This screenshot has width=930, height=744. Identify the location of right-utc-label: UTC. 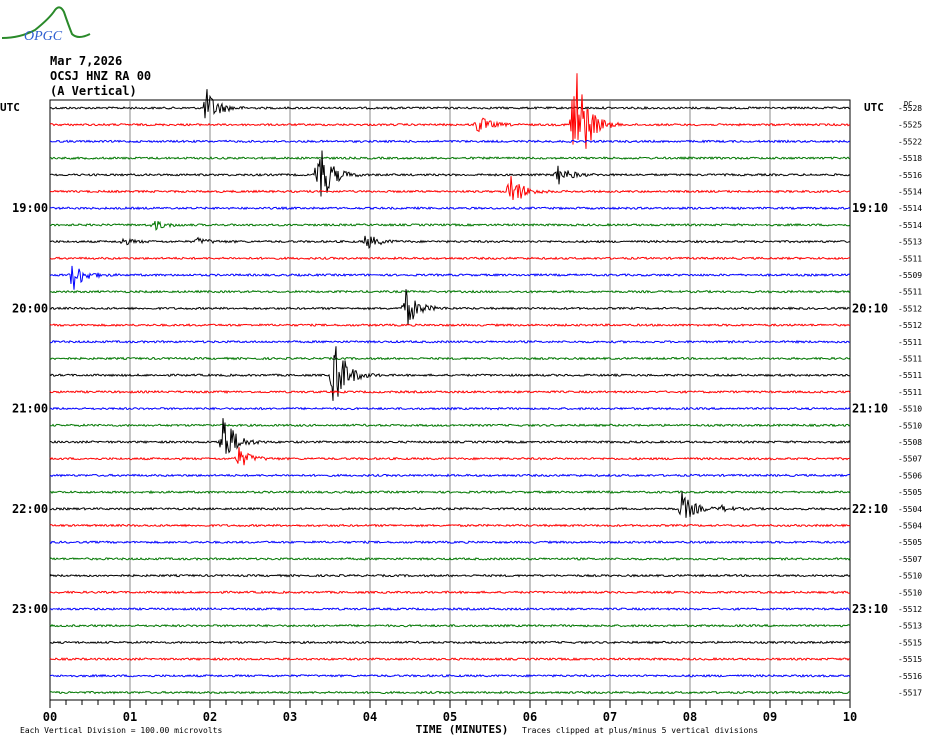
(874, 107).